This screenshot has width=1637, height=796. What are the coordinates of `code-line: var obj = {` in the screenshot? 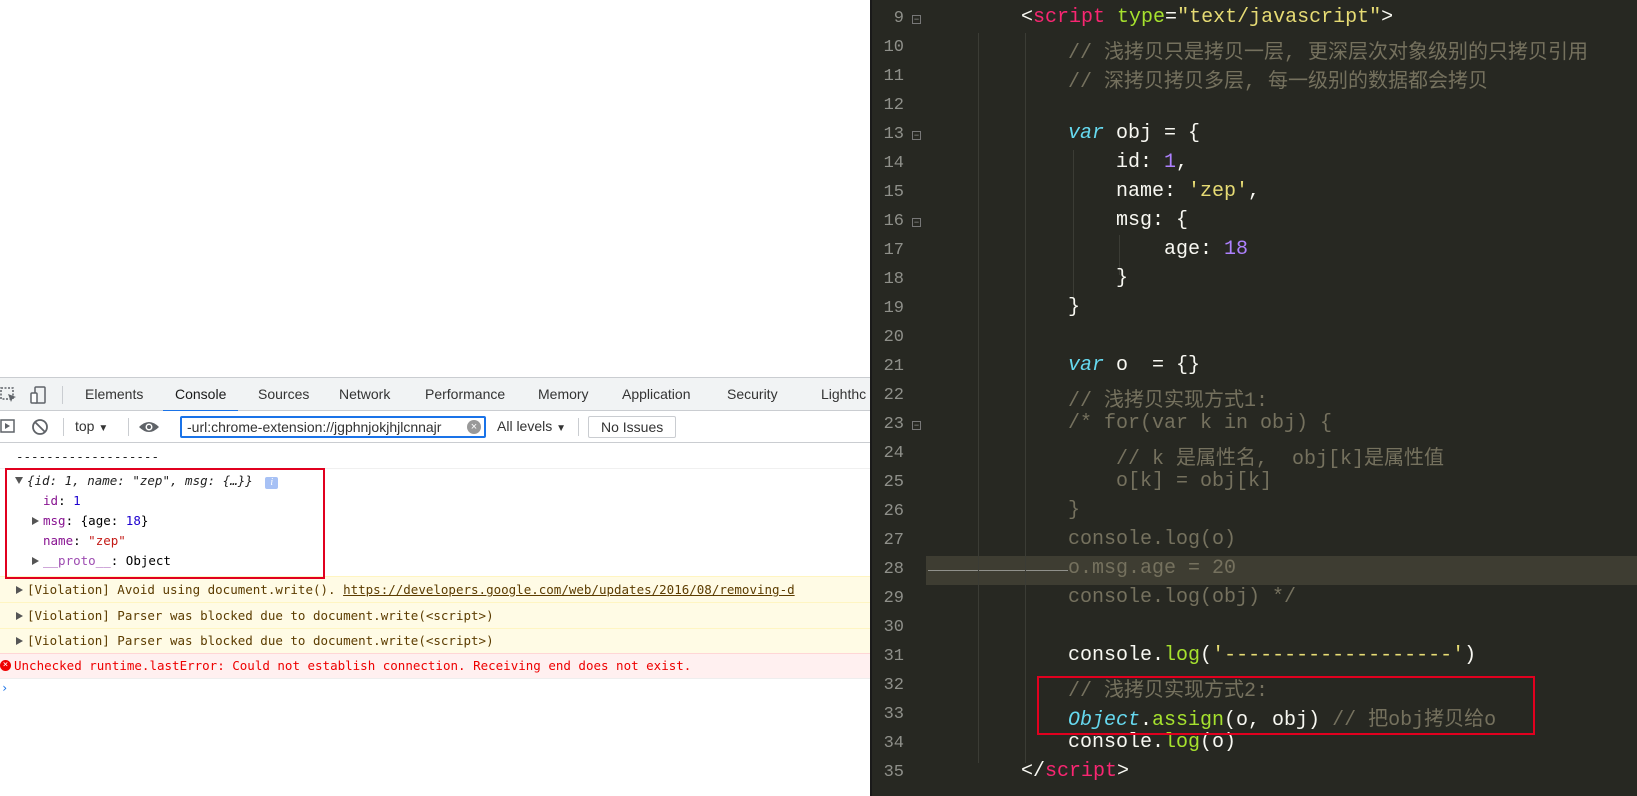 It's located at (1134, 133).